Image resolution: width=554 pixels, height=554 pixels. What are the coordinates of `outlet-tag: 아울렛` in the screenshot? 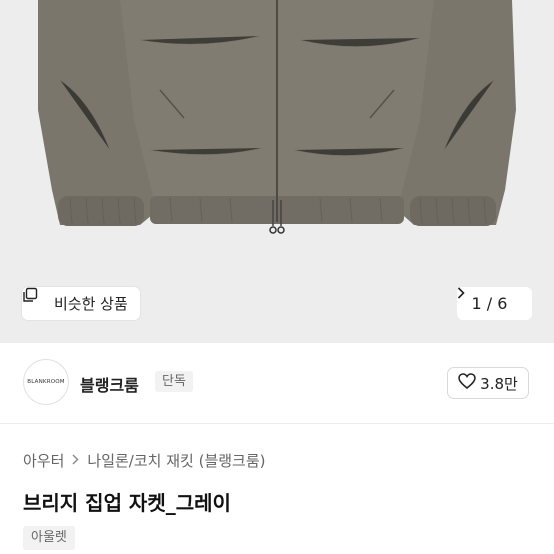 It's located at (49, 538).